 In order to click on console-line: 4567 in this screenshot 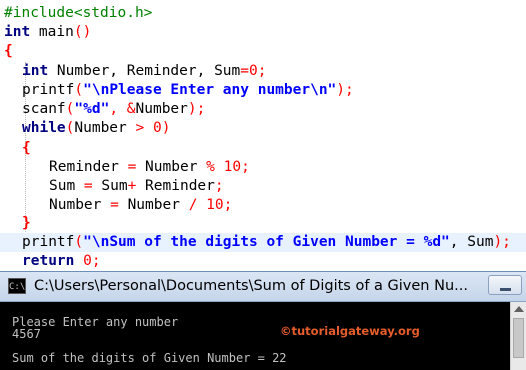, I will do `click(26, 334)`.